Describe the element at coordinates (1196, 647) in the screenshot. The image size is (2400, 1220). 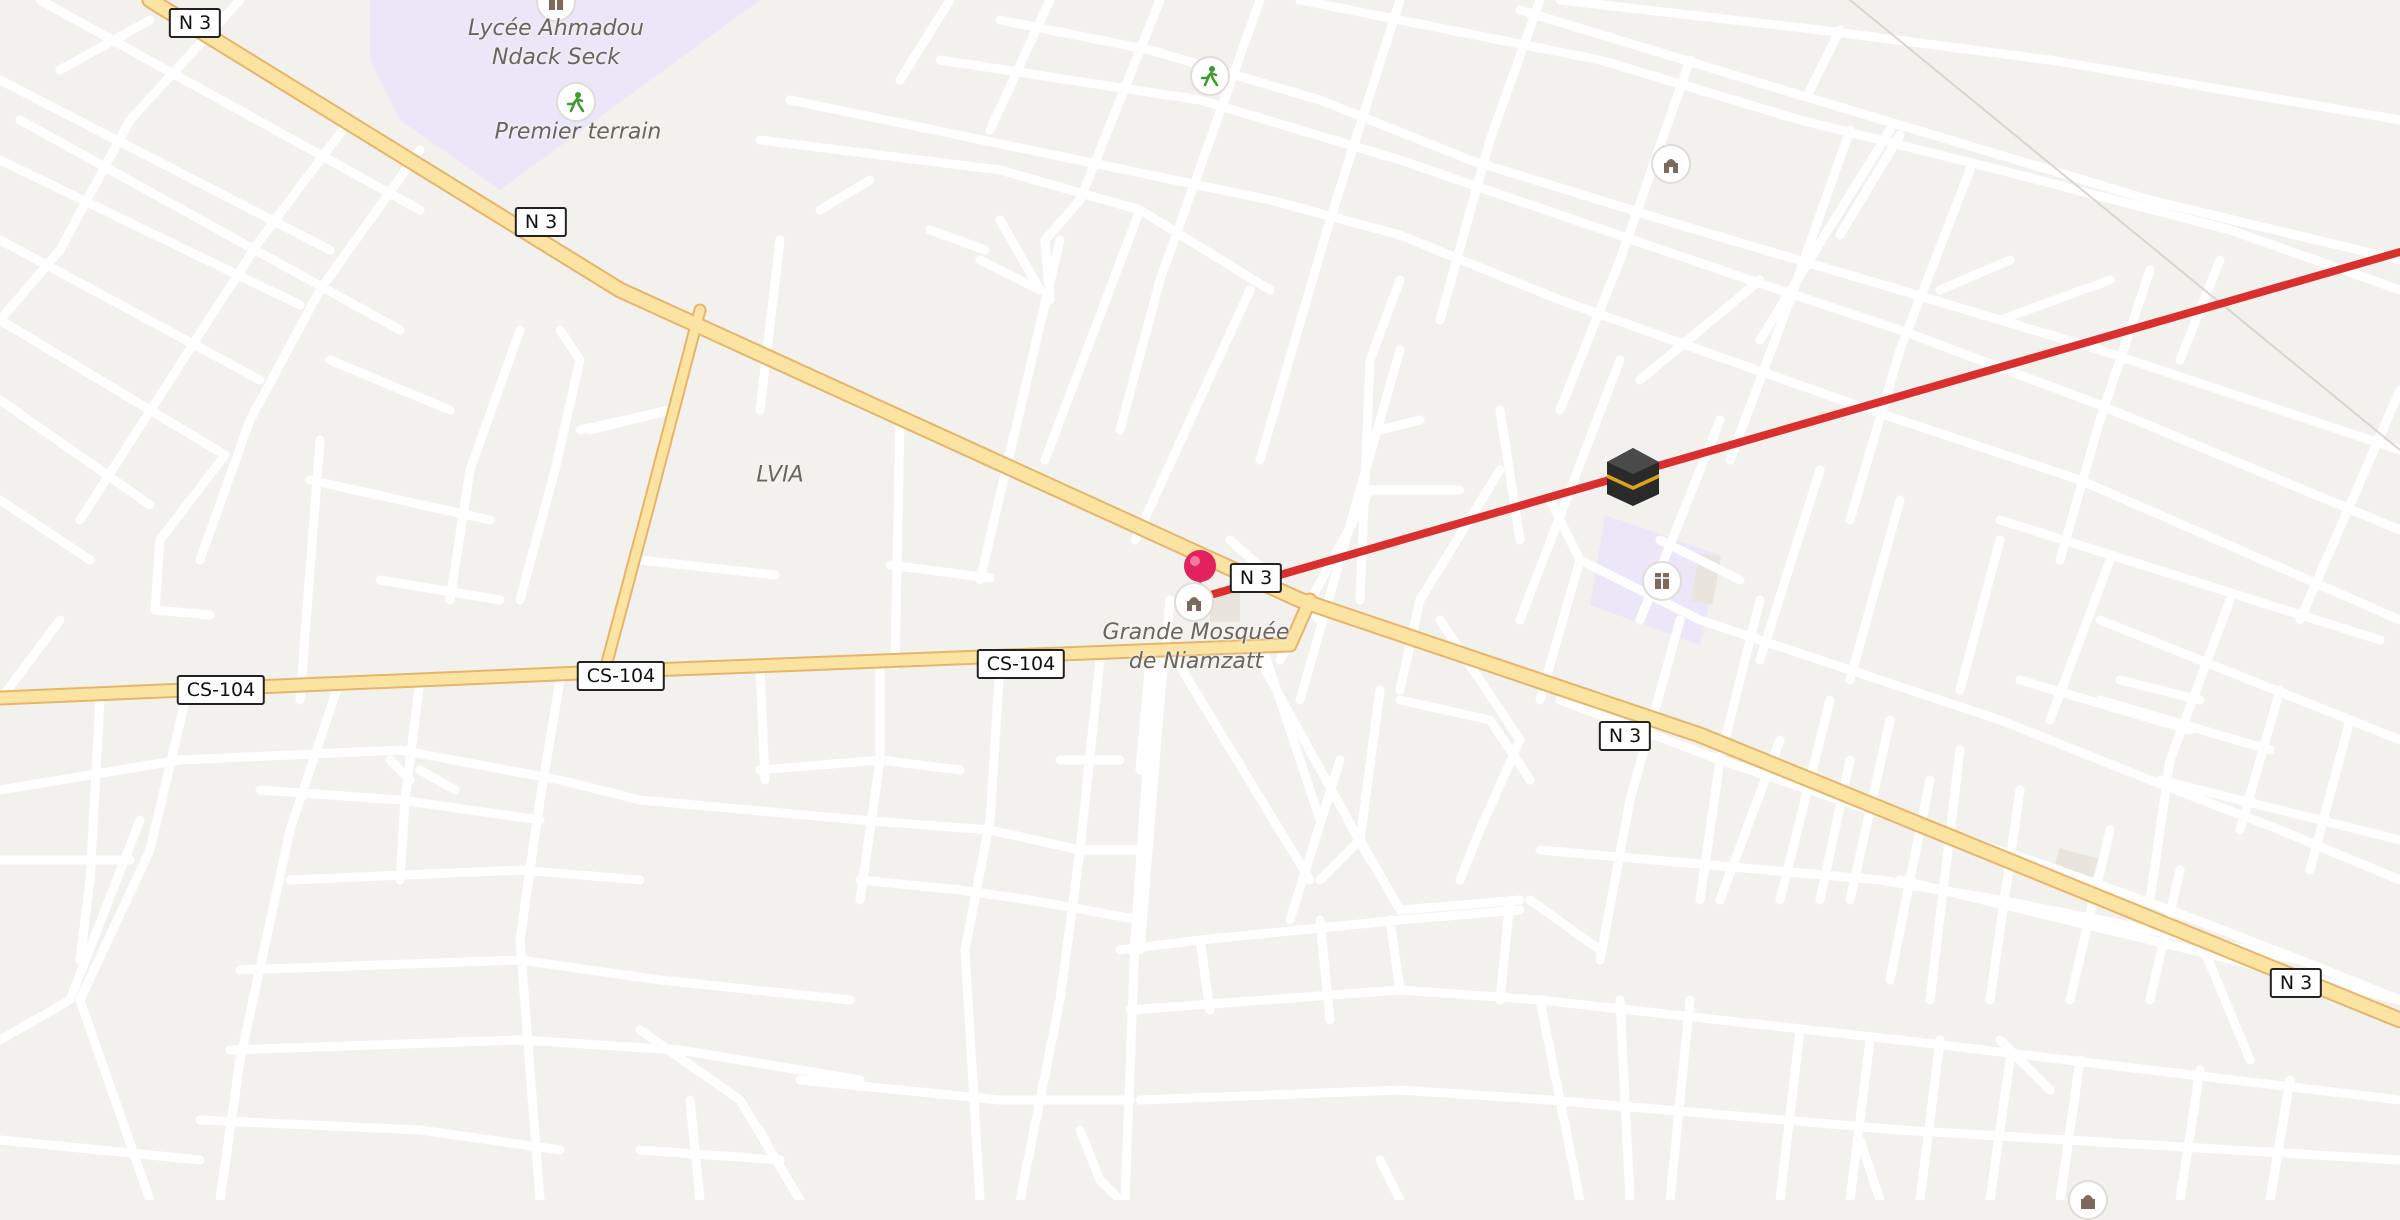
I see `place-label-grande-mosquee: Grande Mosquée de Niamzatt` at that location.